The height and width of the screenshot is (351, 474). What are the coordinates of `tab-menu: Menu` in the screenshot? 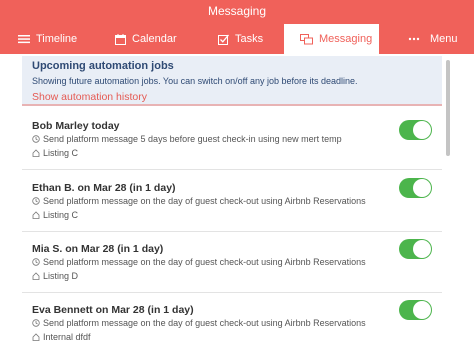 It's located at (433, 39).